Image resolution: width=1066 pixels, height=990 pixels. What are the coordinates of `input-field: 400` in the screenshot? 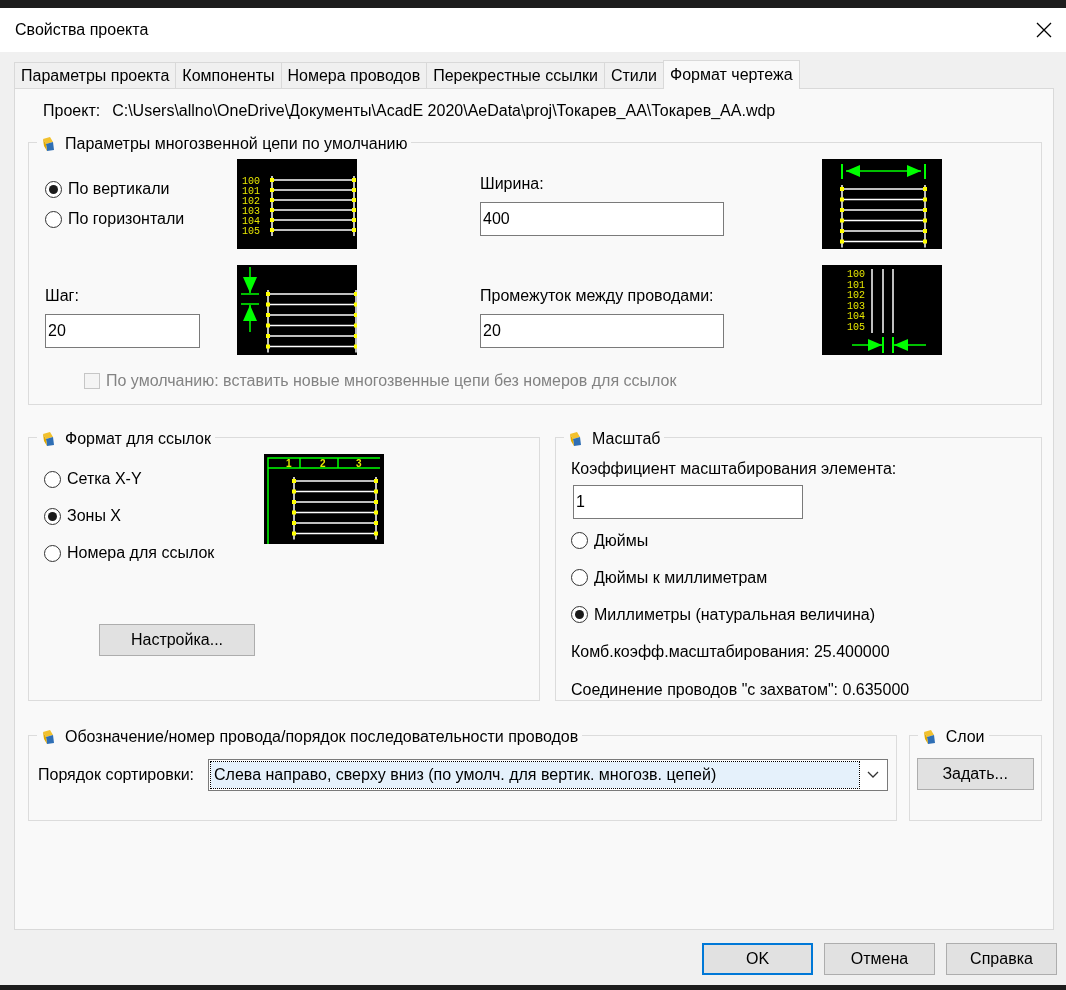 It's located at (602, 219).